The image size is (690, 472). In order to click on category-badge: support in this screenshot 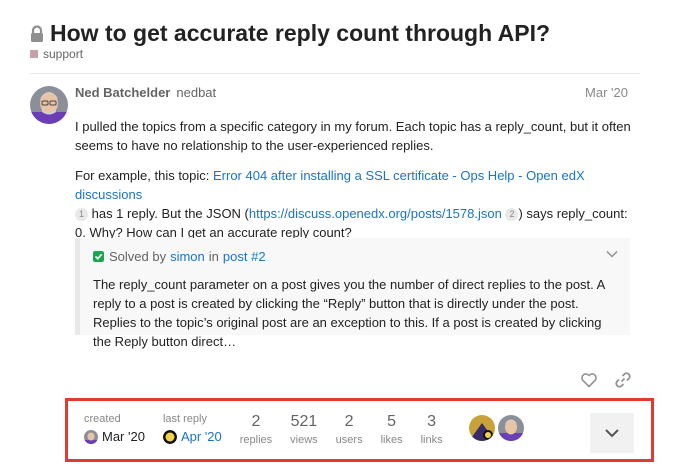, I will do `click(56, 54)`.